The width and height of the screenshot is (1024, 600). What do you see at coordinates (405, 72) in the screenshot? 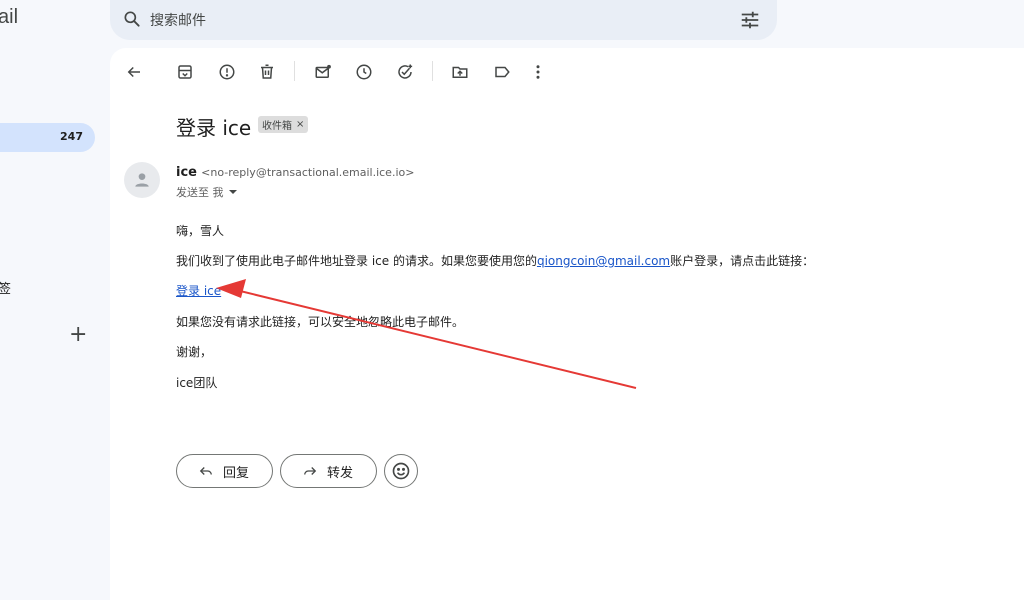
I see `add-task-icon` at bounding box center [405, 72].